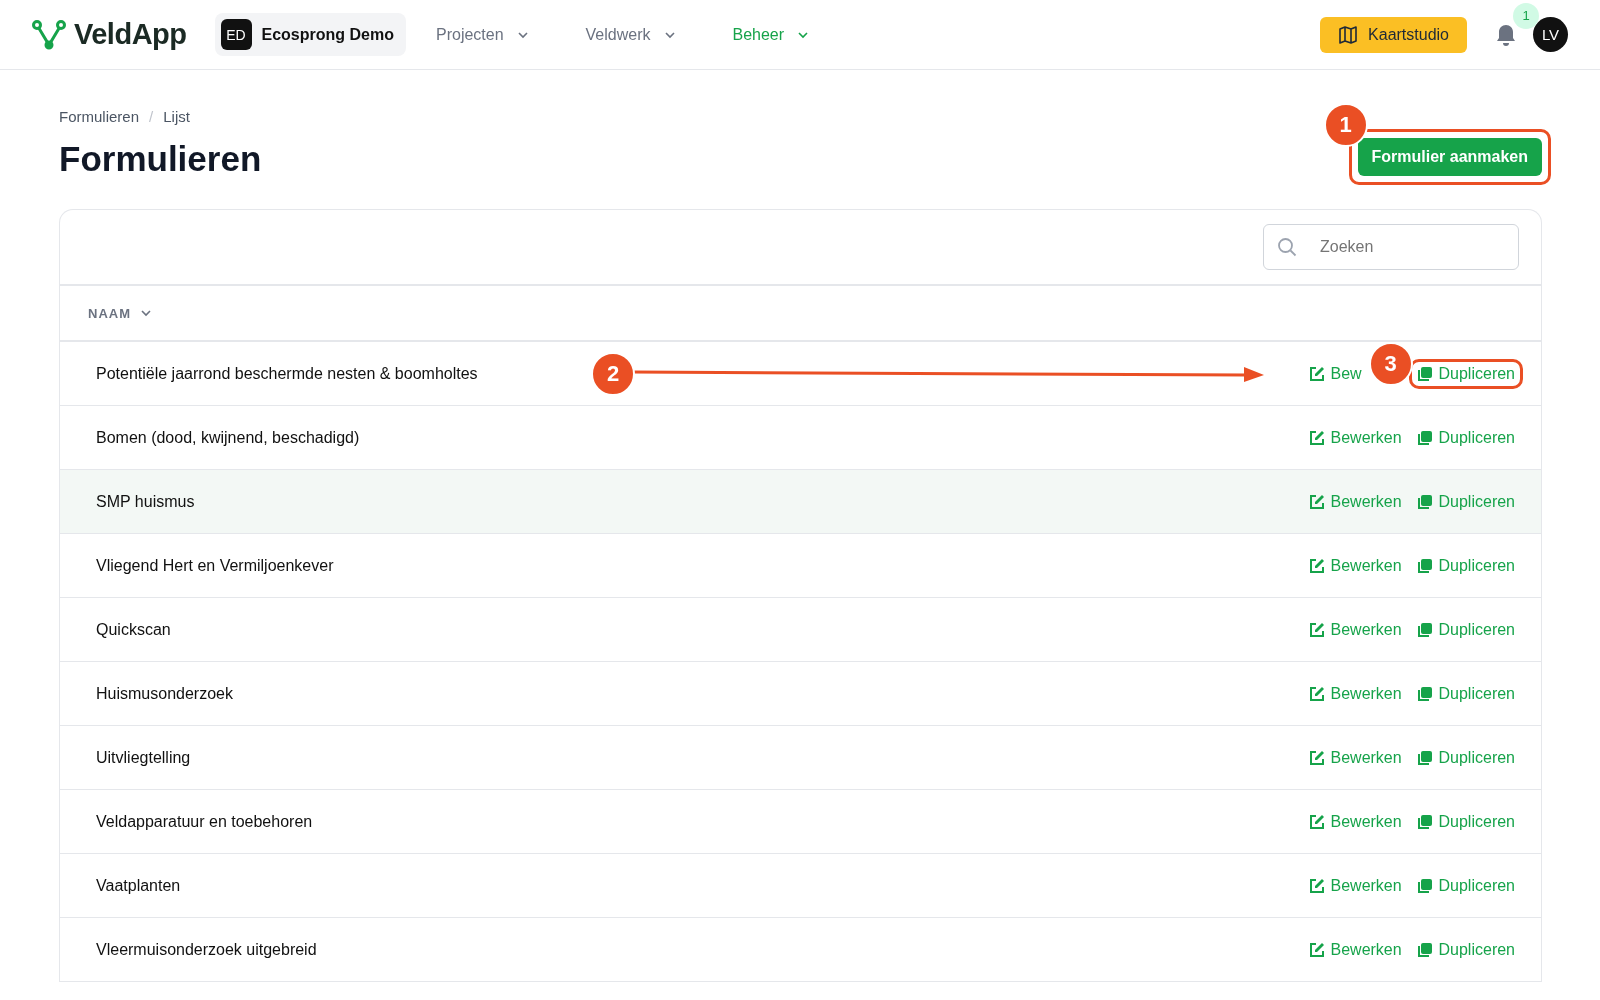 The width and height of the screenshot is (1600, 1000). I want to click on nav-menu: Veldwerk, so click(631, 34).